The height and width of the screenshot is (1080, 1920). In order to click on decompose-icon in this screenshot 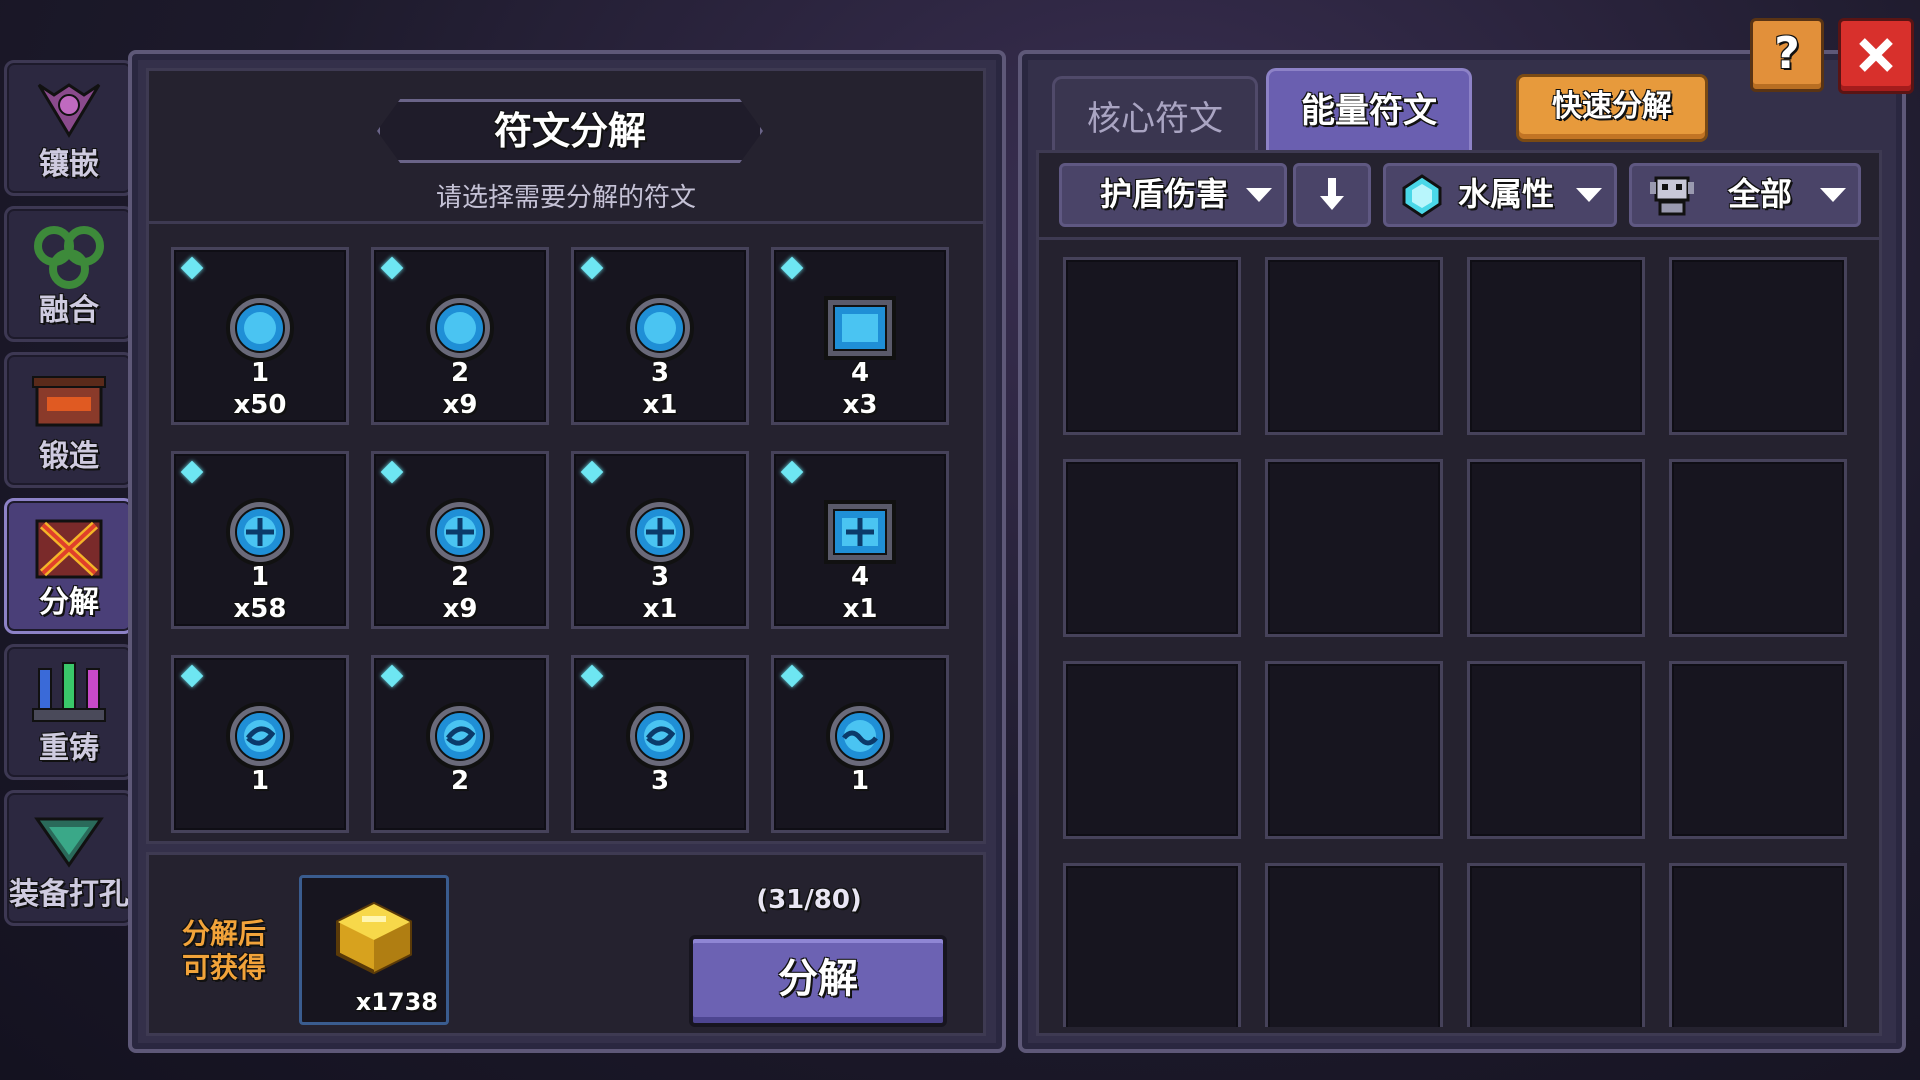, I will do `click(69, 549)`.